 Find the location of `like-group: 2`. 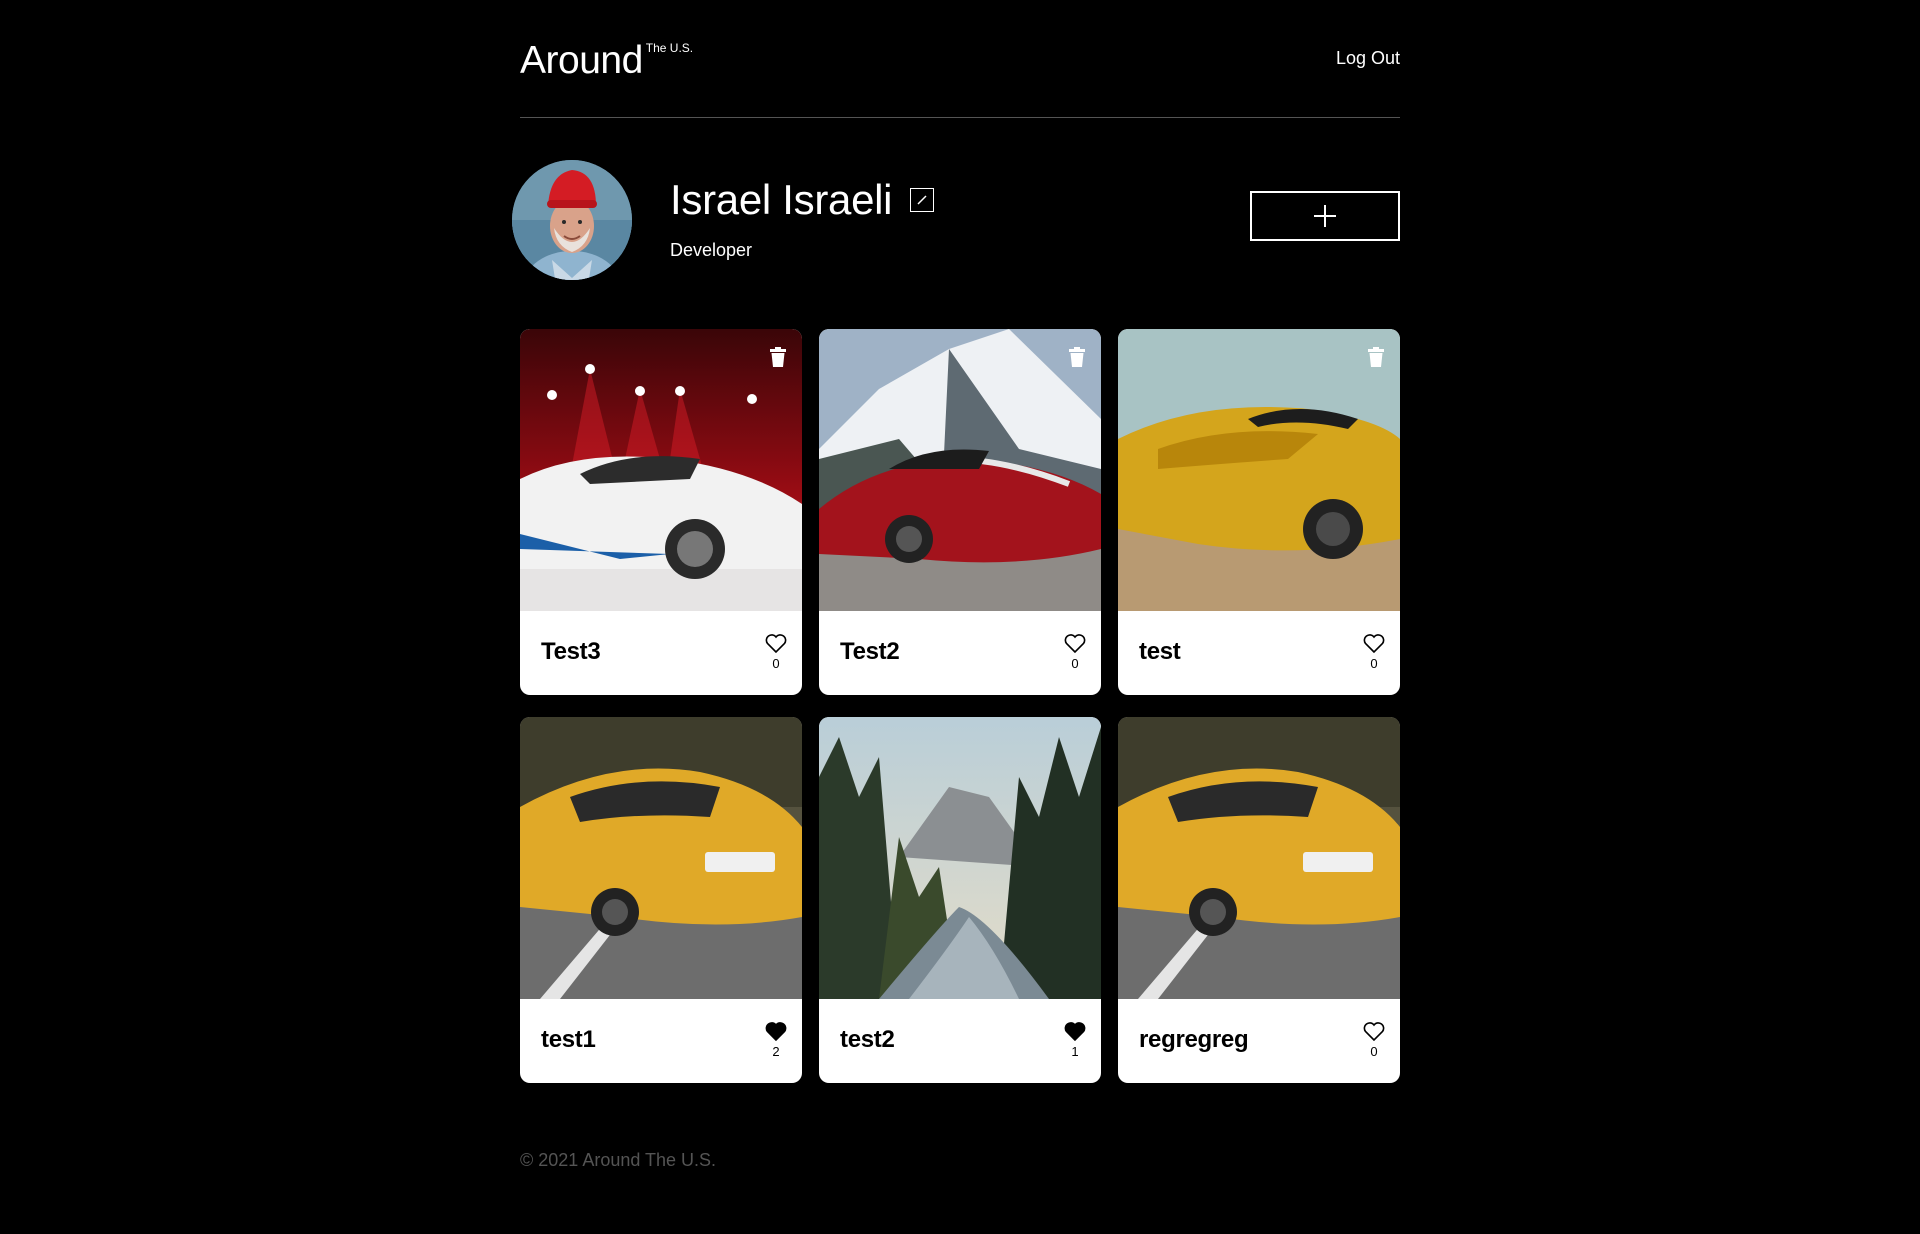

like-group: 2 is located at coordinates (776, 1040).